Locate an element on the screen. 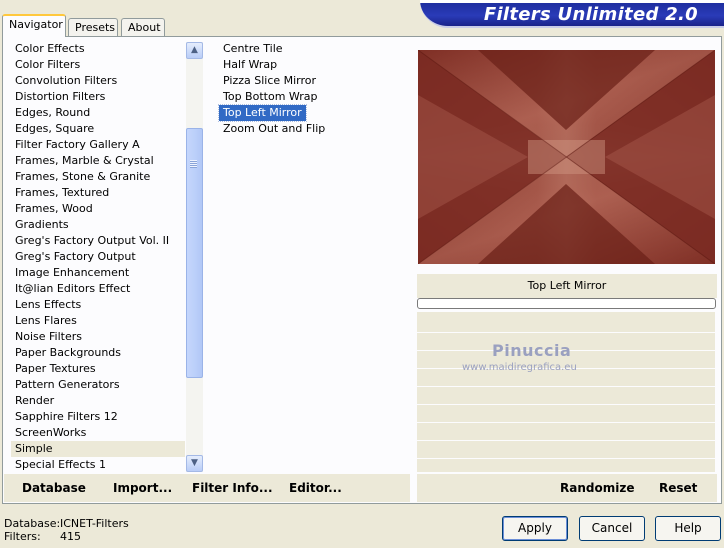 This screenshot has height=548, width=724. category-item: Lens Effects is located at coordinates (98, 305).